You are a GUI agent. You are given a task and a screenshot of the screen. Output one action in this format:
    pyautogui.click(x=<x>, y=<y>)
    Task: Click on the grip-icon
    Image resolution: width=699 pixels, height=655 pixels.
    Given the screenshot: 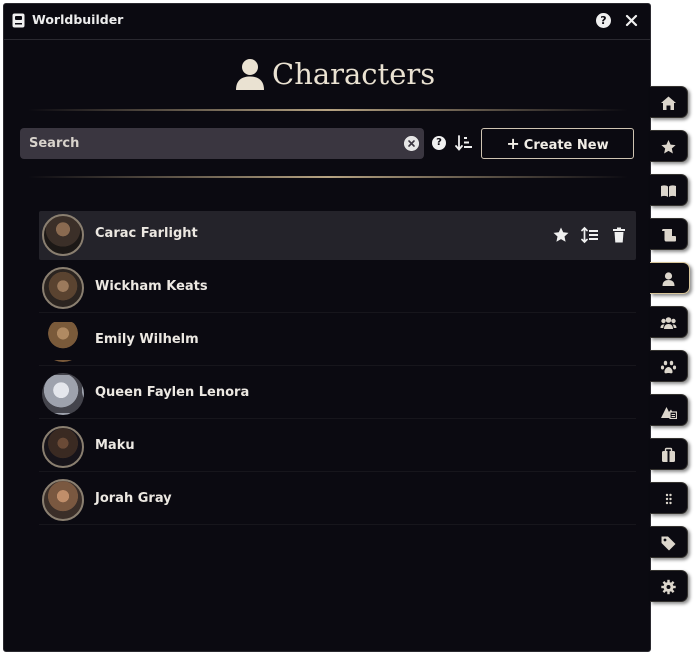 What is the action you would take?
    pyautogui.click(x=668, y=499)
    